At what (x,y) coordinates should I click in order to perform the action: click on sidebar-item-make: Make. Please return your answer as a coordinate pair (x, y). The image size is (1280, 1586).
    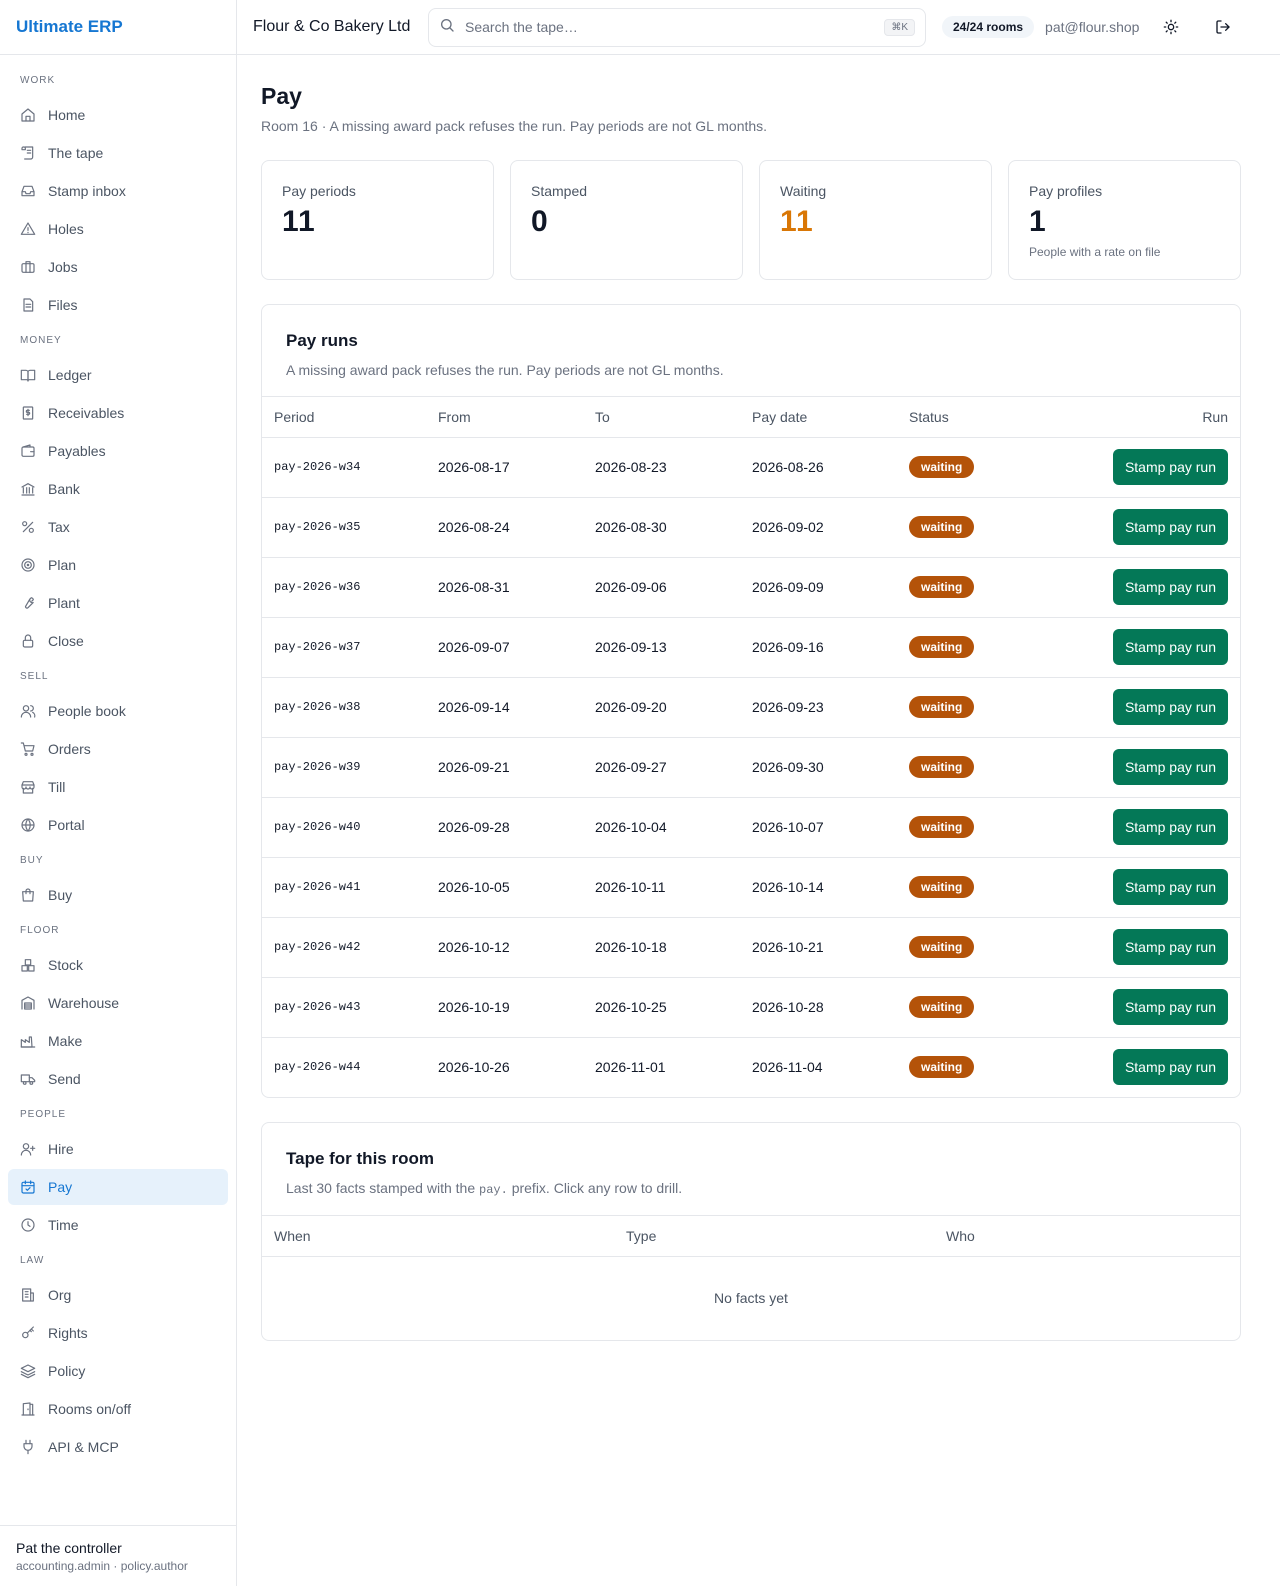
    Looking at the image, I should click on (118, 1041).